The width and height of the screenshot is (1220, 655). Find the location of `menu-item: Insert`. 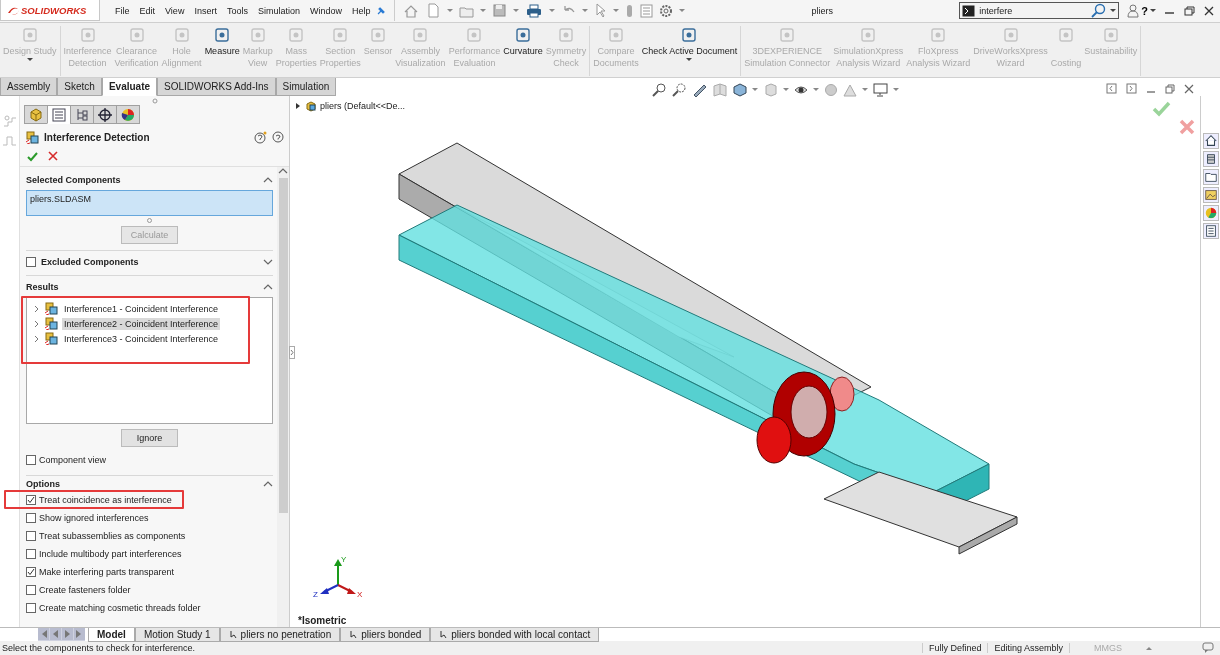

menu-item: Insert is located at coordinates (205, 10).